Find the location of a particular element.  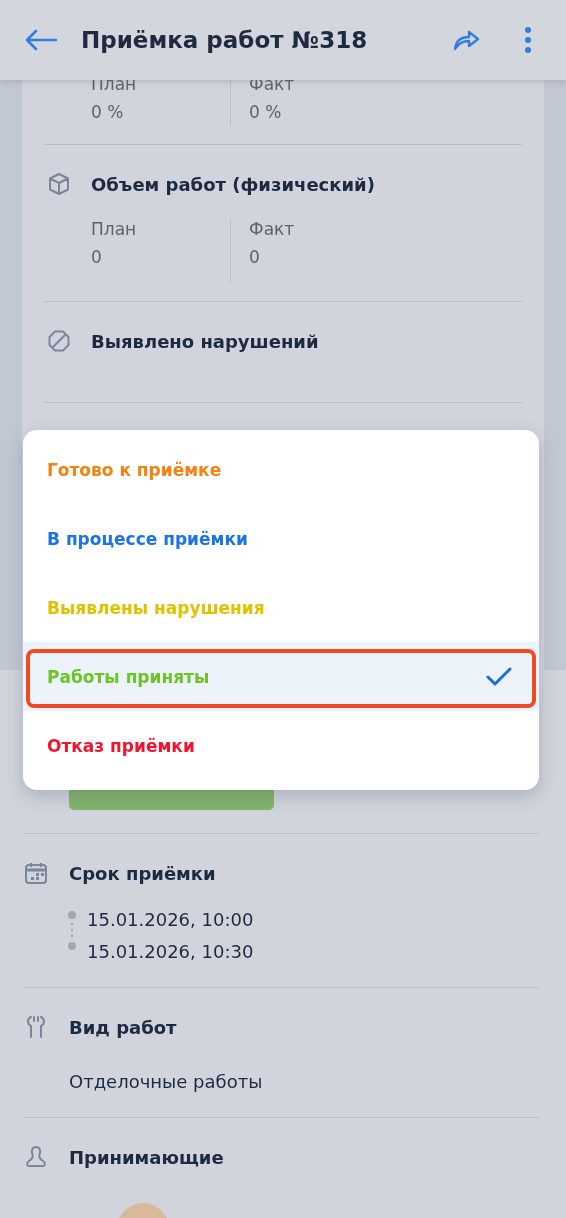

back-icon is located at coordinates (41, 40).